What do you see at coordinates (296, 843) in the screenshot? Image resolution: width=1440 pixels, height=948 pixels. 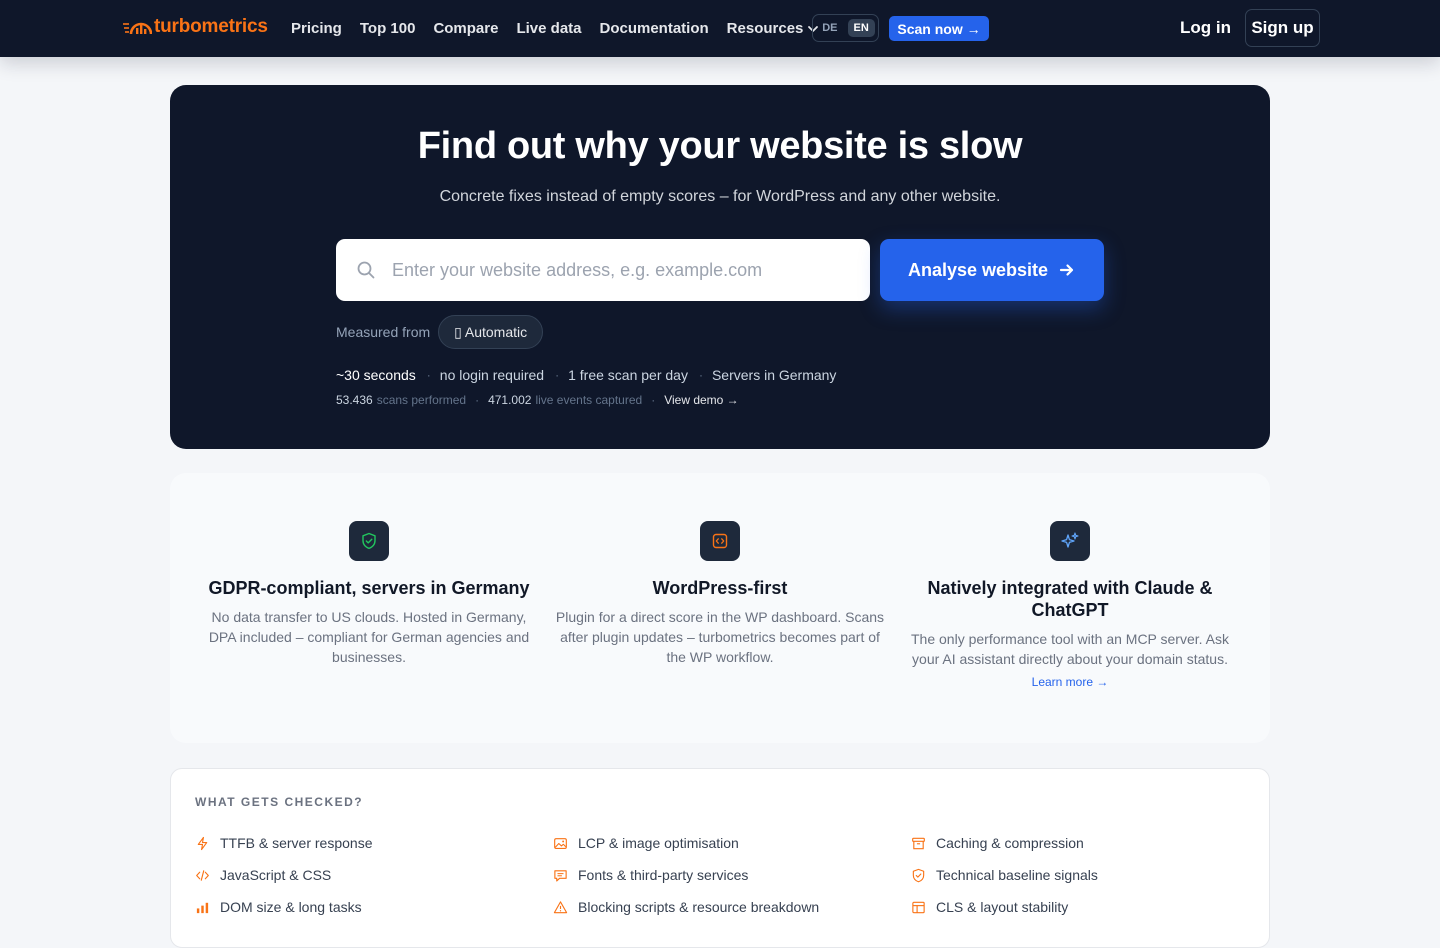 I see `check-label: TTFB & server response` at bounding box center [296, 843].